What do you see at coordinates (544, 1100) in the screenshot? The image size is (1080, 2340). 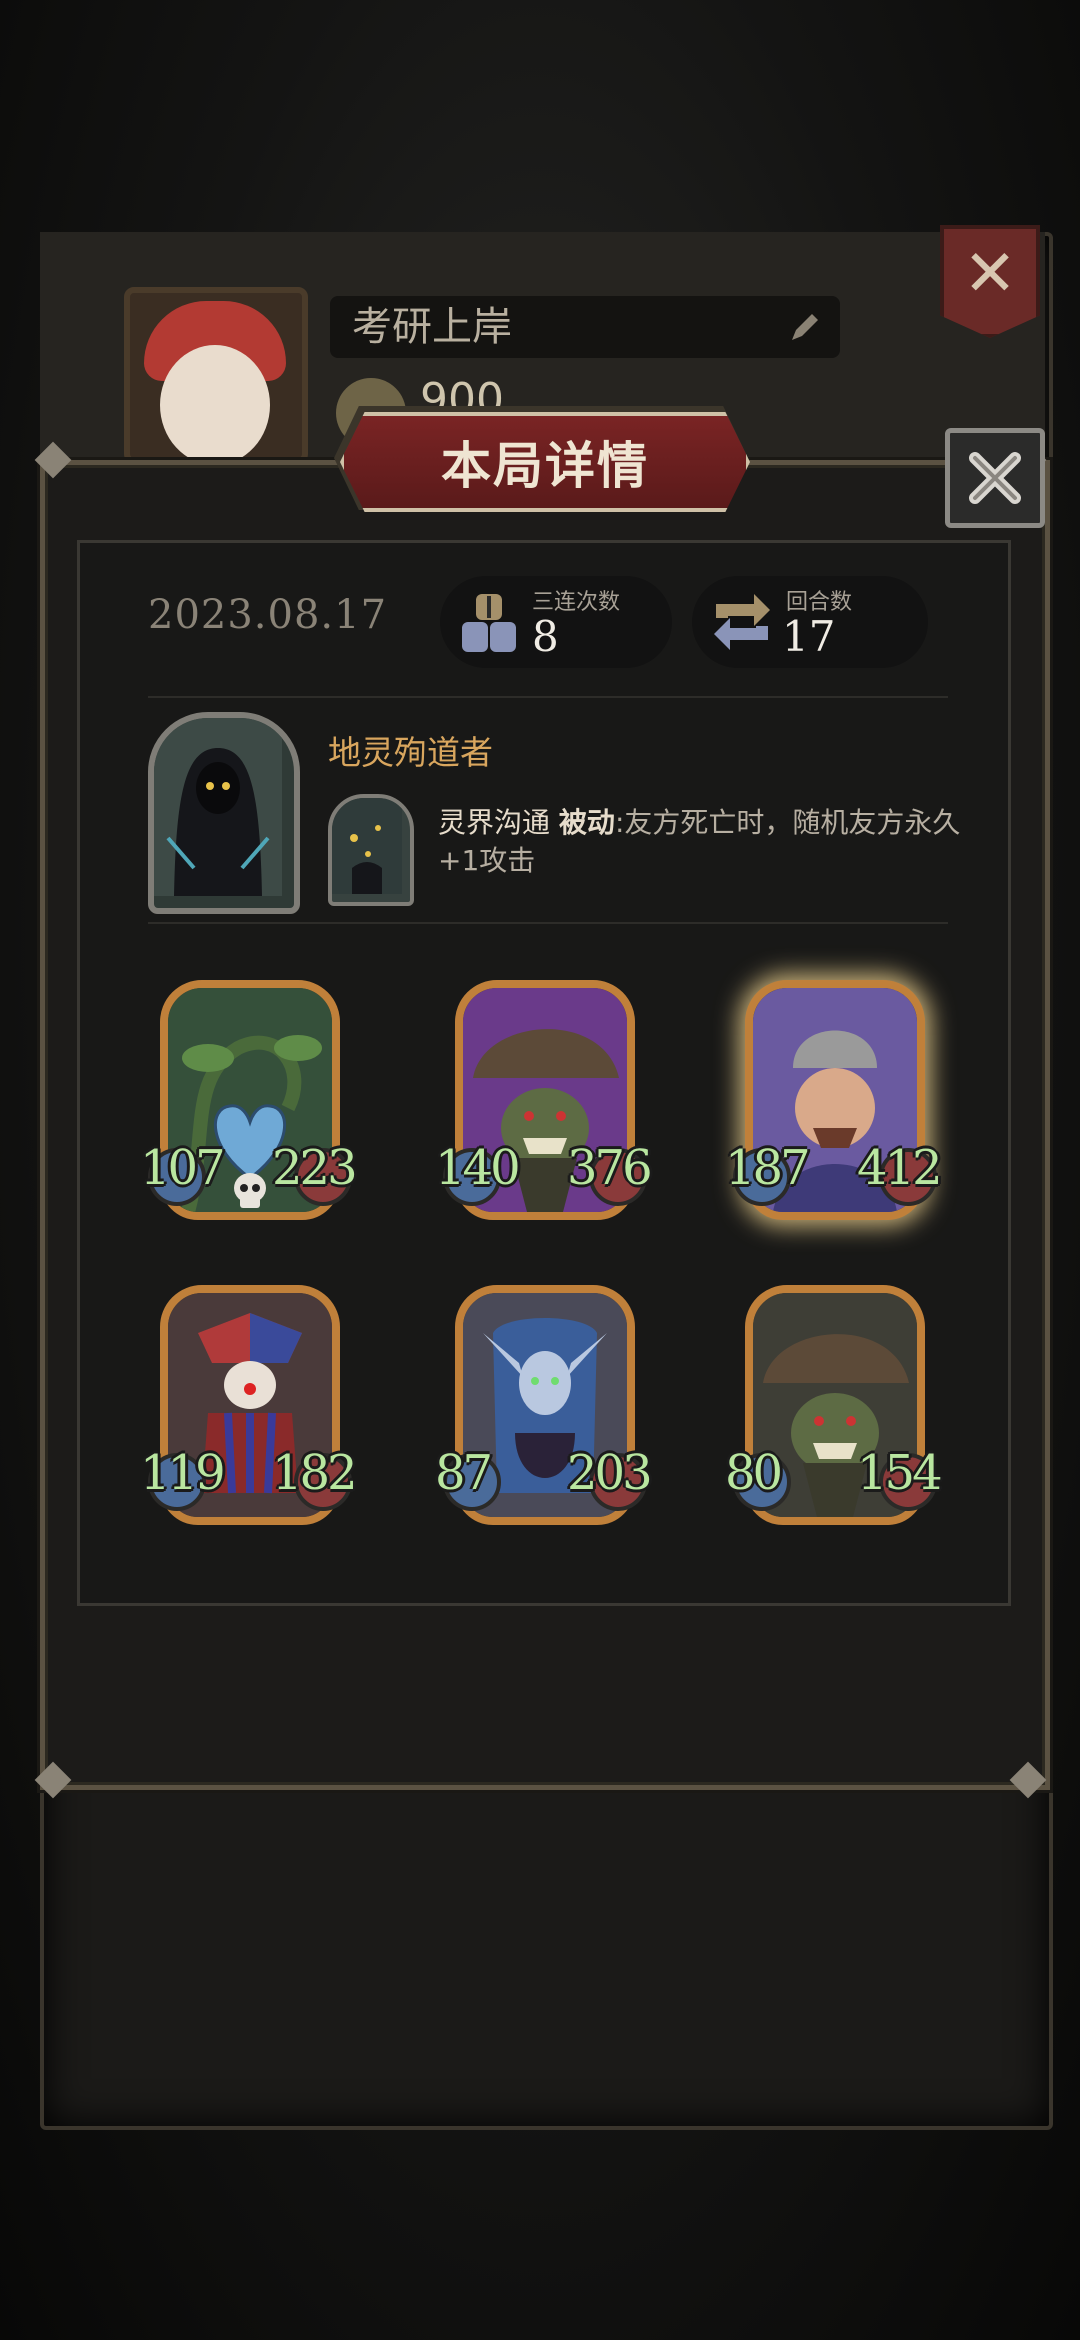 I see `unit-card: 140 376` at bounding box center [544, 1100].